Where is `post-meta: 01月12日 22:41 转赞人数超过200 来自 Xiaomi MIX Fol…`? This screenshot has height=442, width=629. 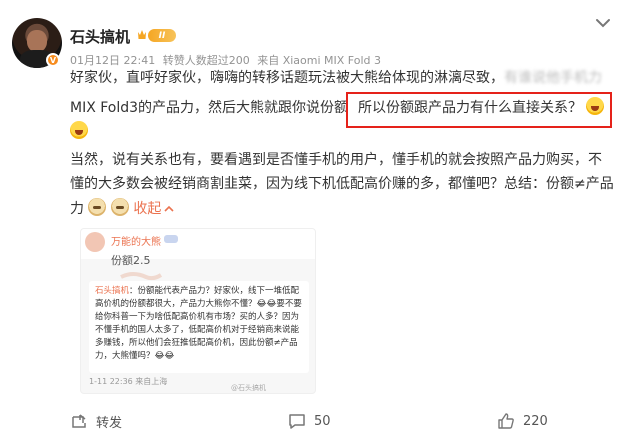 post-meta: 01月12日 22:41 转赞人数超过200 来自 Xiaomi MIX Fol… is located at coordinates (227, 60).